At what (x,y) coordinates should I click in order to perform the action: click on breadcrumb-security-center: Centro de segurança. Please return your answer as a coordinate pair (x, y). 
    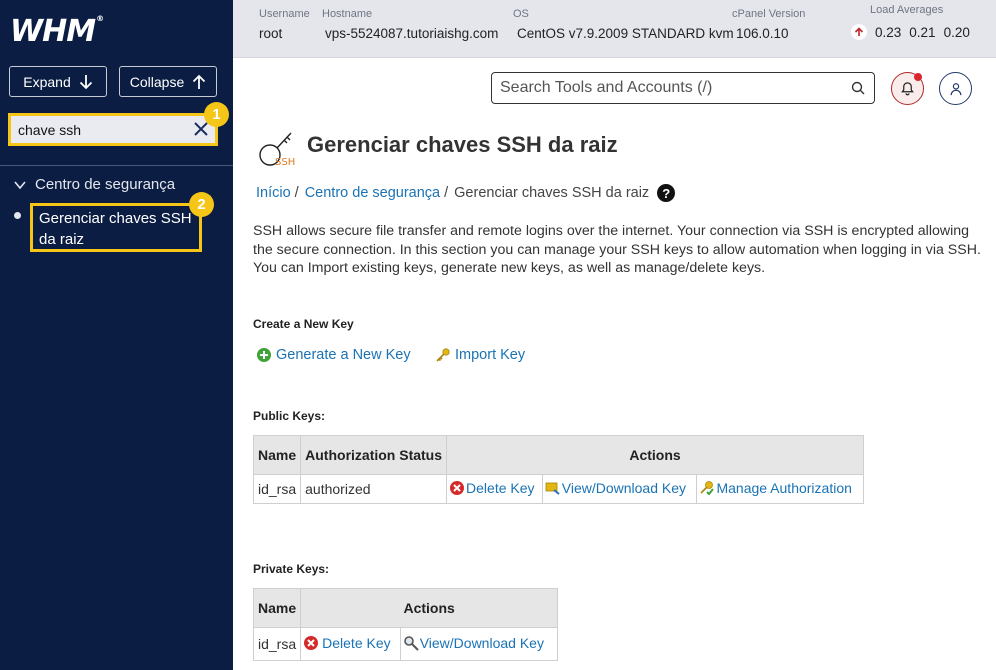
    Looking at the image, I should click on (372, 193).